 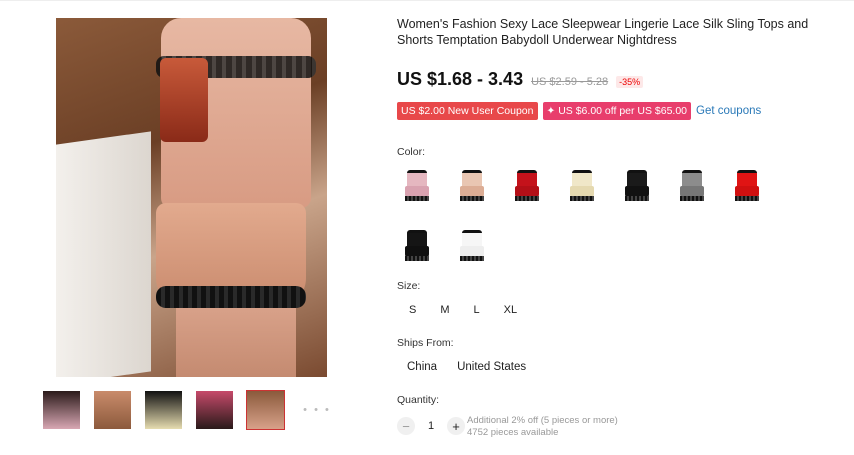 I want to click on color-swatches, so click(x=597, y=215).